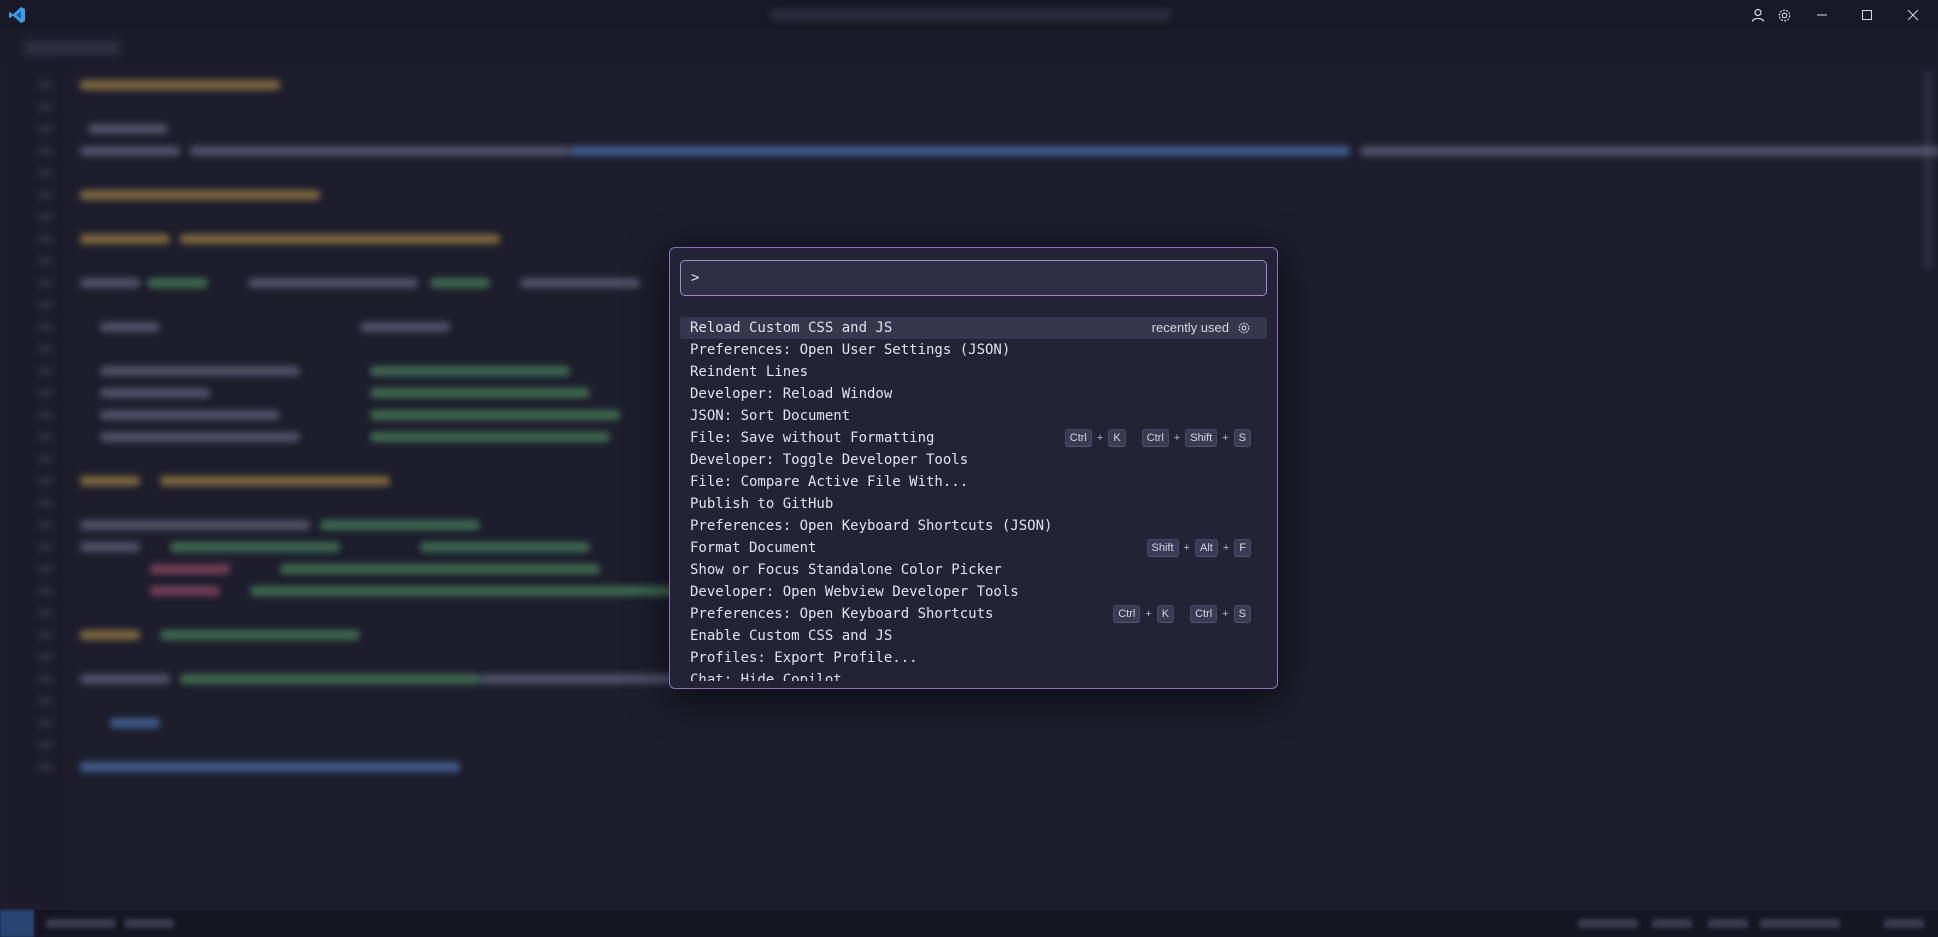 This screenshot has width=1938, height=937. Describe the element at coordinates (35, 488) in the screenshot. I see `line-number-gutter` at that location.